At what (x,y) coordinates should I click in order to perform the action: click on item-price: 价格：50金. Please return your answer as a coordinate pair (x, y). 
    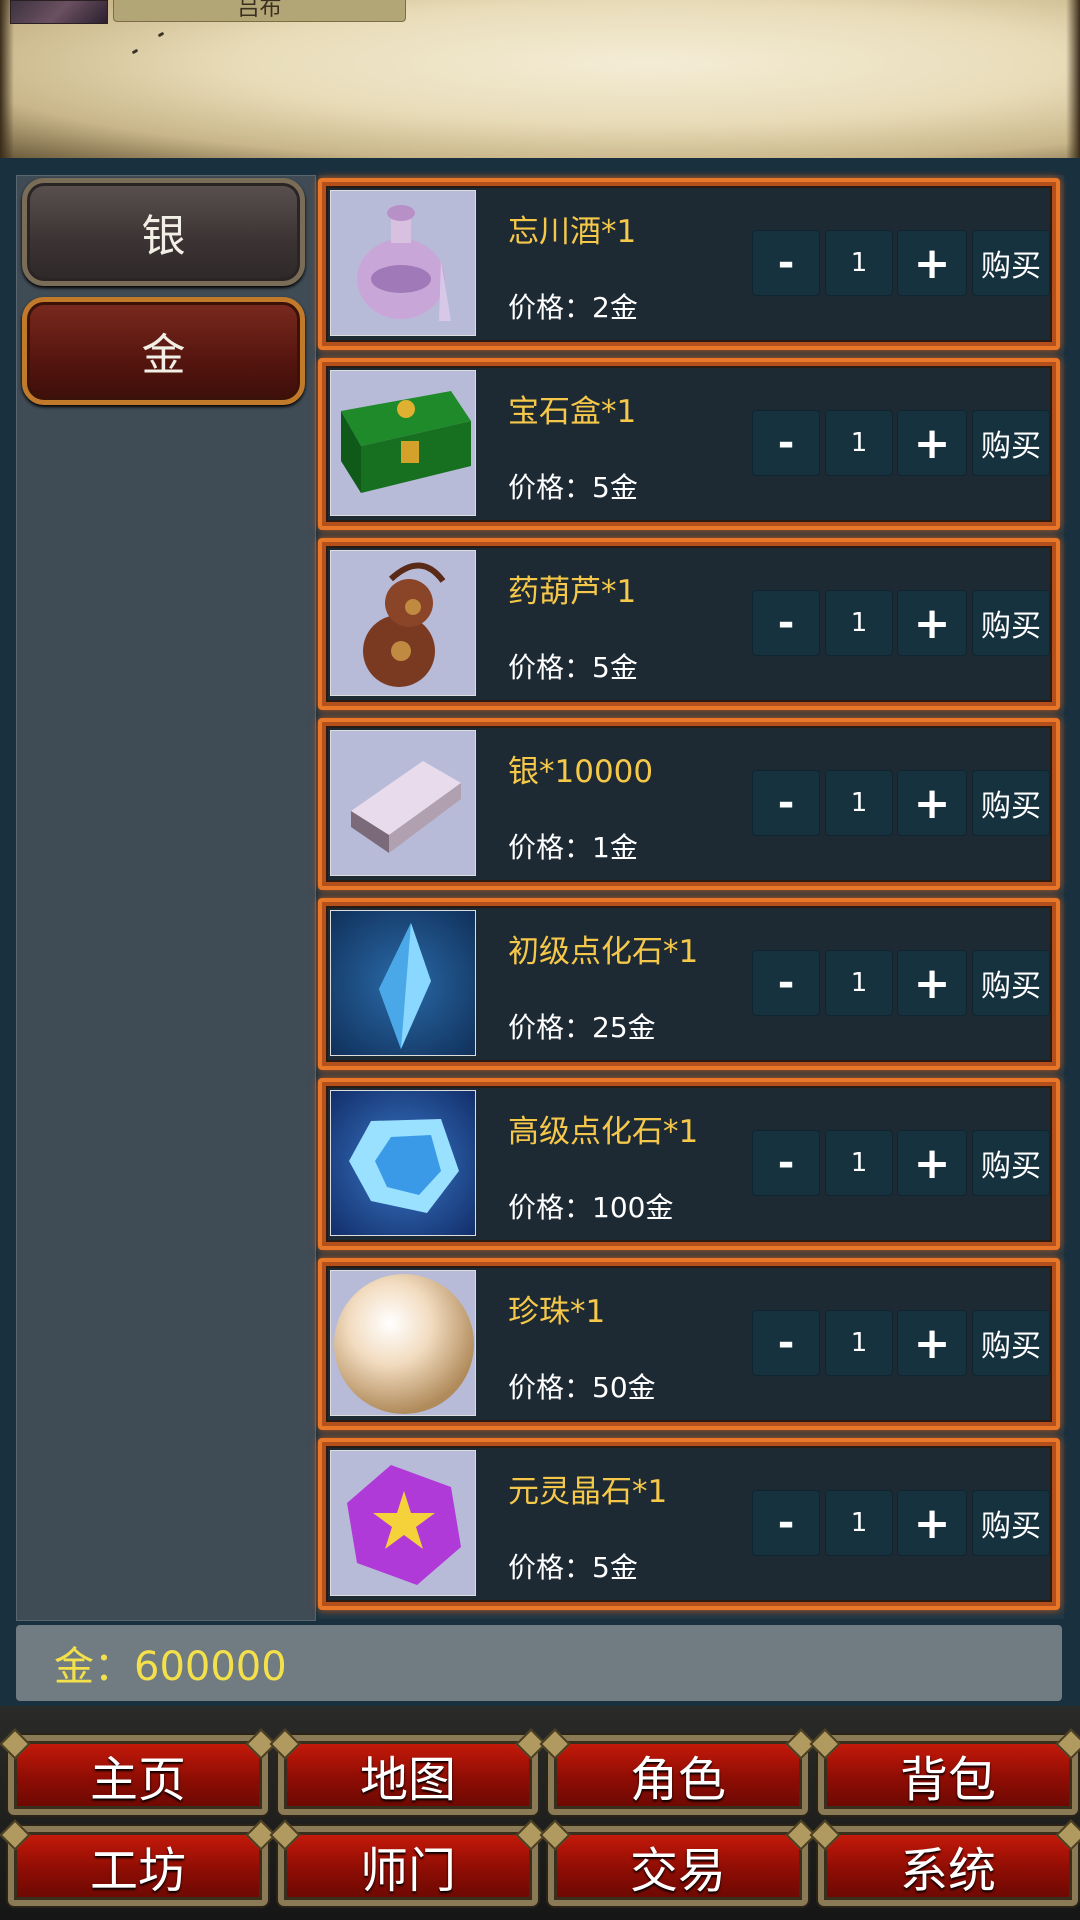
    Looking at the image, I should click on (582, 1387).